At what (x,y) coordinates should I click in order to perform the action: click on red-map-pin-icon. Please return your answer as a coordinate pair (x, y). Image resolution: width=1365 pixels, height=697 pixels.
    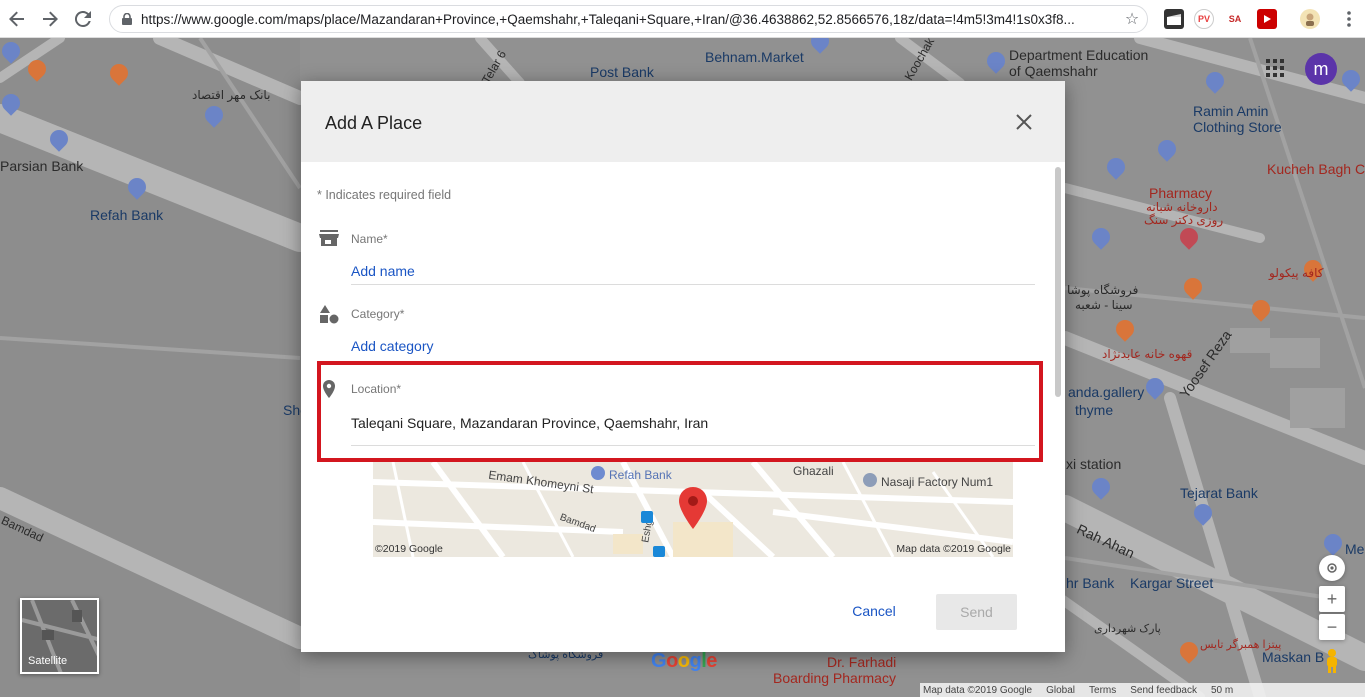
    Looking at the image, I should click on (693, 508).